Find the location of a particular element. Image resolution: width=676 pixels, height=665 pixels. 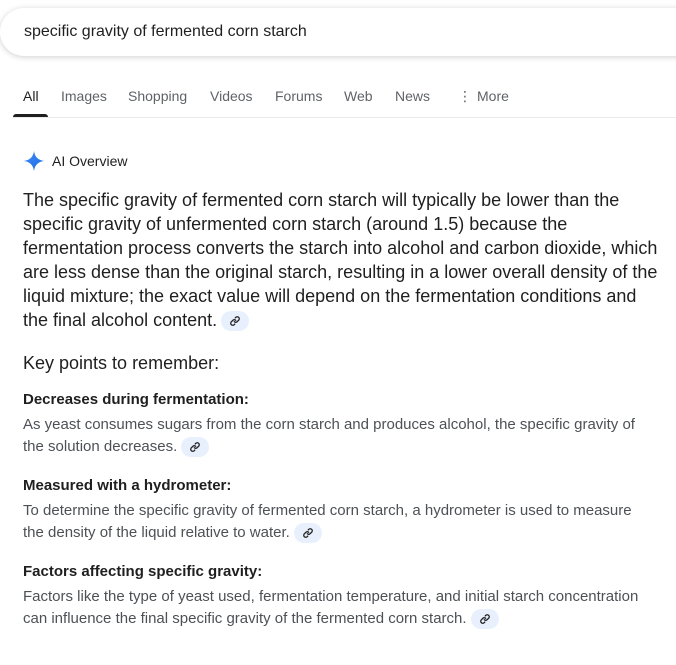

ai-overview-header: AI Overview is located at coordinates (75, 161).